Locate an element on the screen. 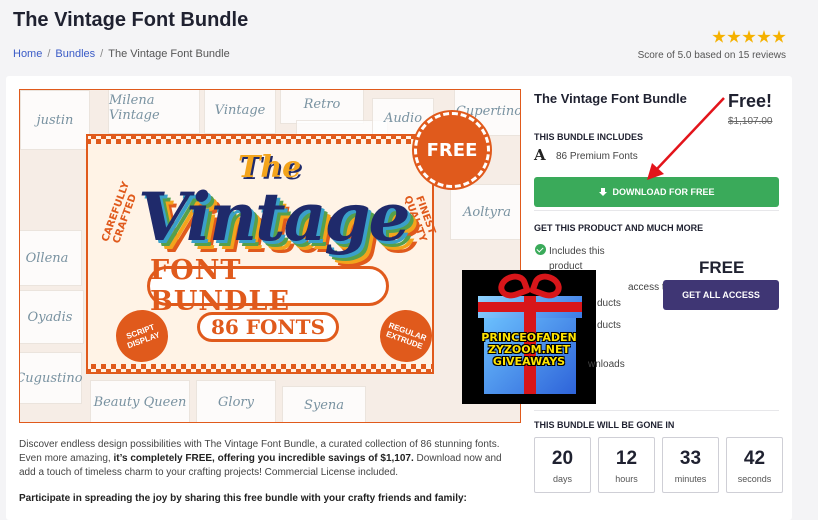 This screenshot has height=520, width=818. countdown-unit: minutes is located at coordinates (690, 479).